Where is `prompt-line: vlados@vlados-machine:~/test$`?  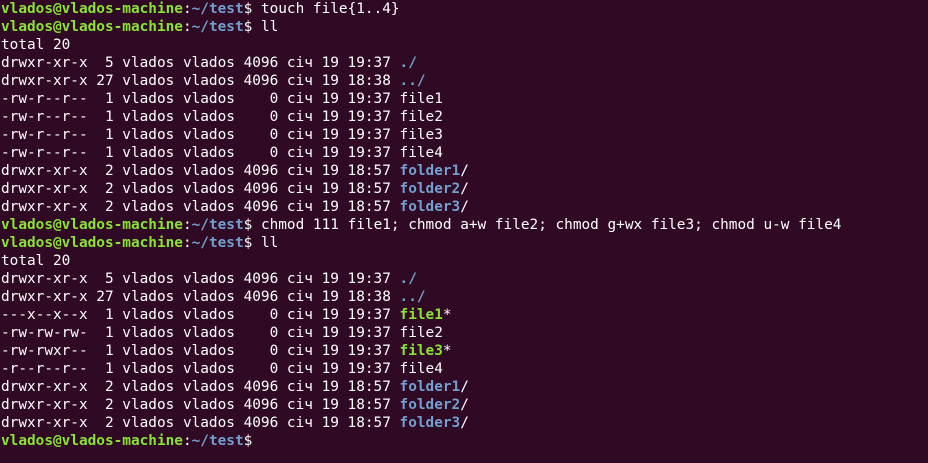 prompt-line: vlados@vlados-machine:~/test$ is located at coordinates (464, 441).